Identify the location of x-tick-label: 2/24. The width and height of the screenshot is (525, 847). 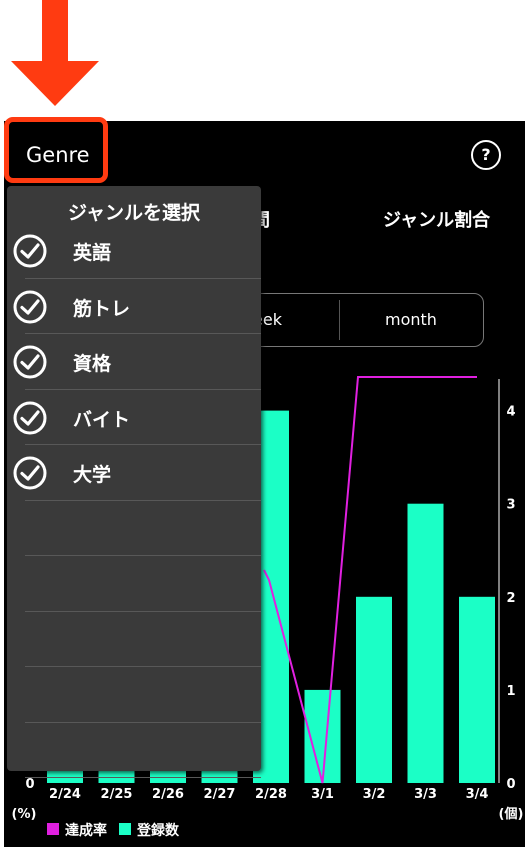
(65, 794).